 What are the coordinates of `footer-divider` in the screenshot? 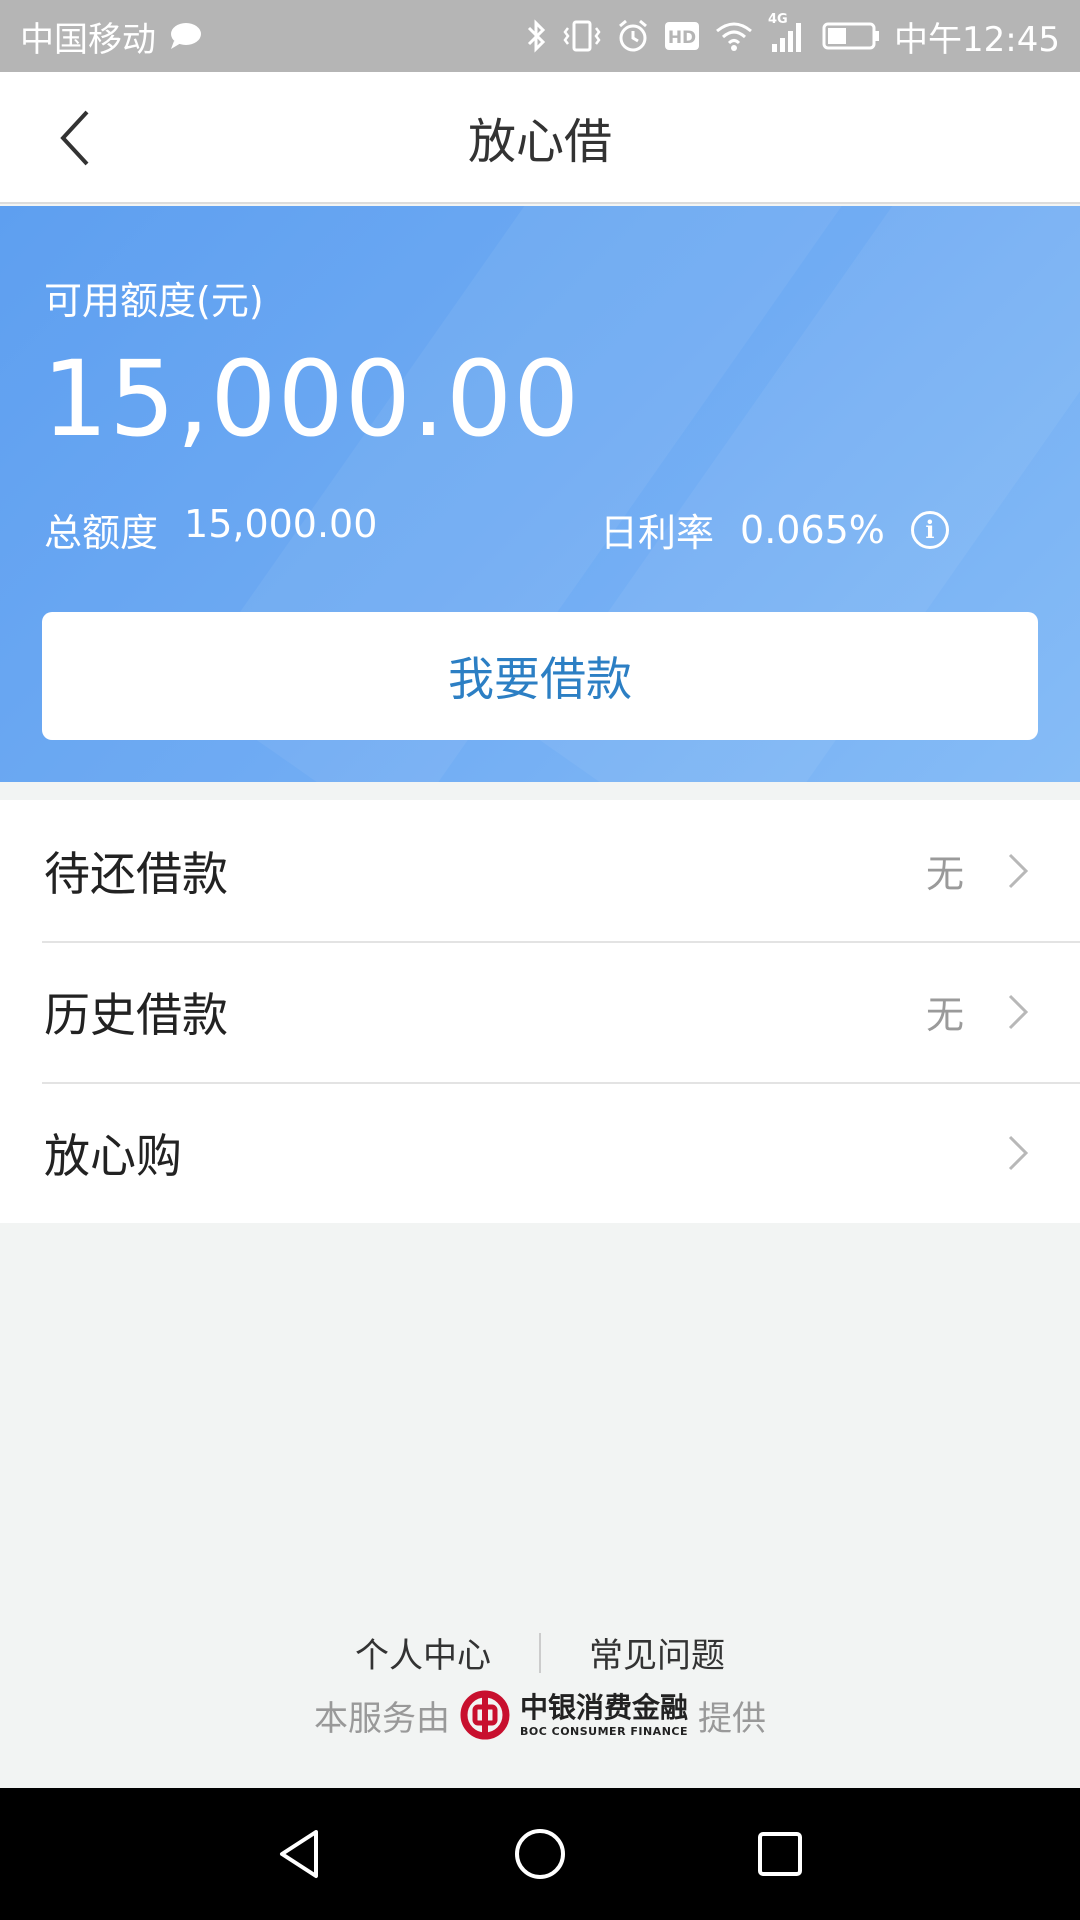 It's located at (540, 1652).